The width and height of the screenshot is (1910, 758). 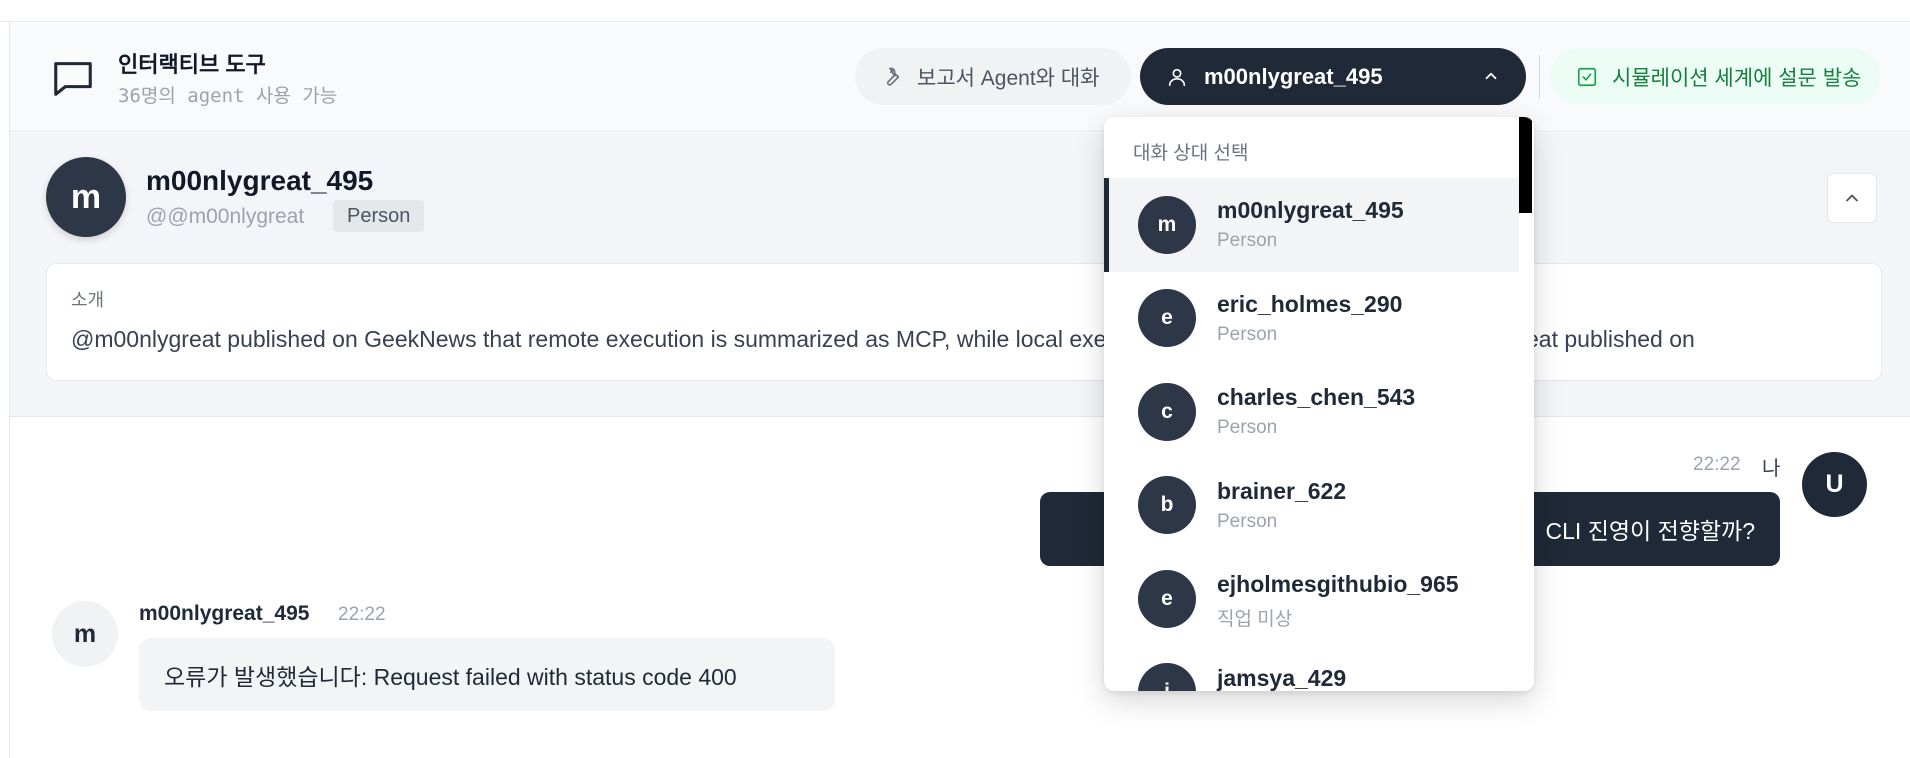 What do you see at coordinates (85, 634) in the screenshot?
I see `agent-avatar: m` at bounding box center [85, 634].